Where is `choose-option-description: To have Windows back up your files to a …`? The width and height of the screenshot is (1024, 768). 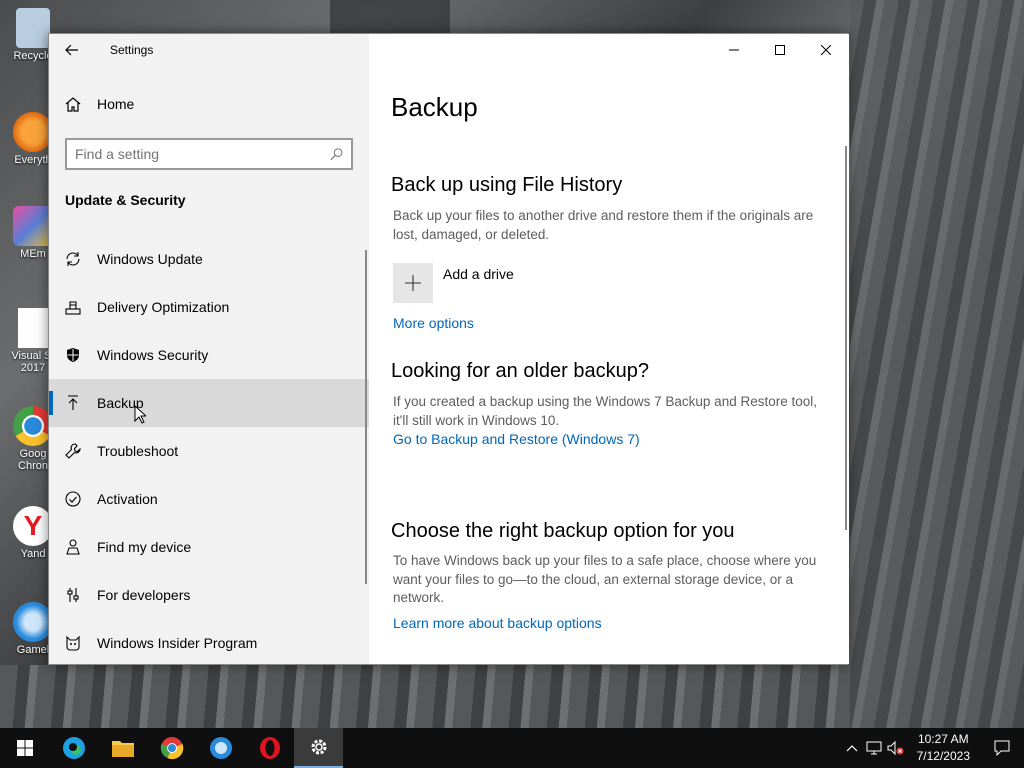
choose-option-description: To have Windows back up your files to a … is located at coordinates (605, 579).